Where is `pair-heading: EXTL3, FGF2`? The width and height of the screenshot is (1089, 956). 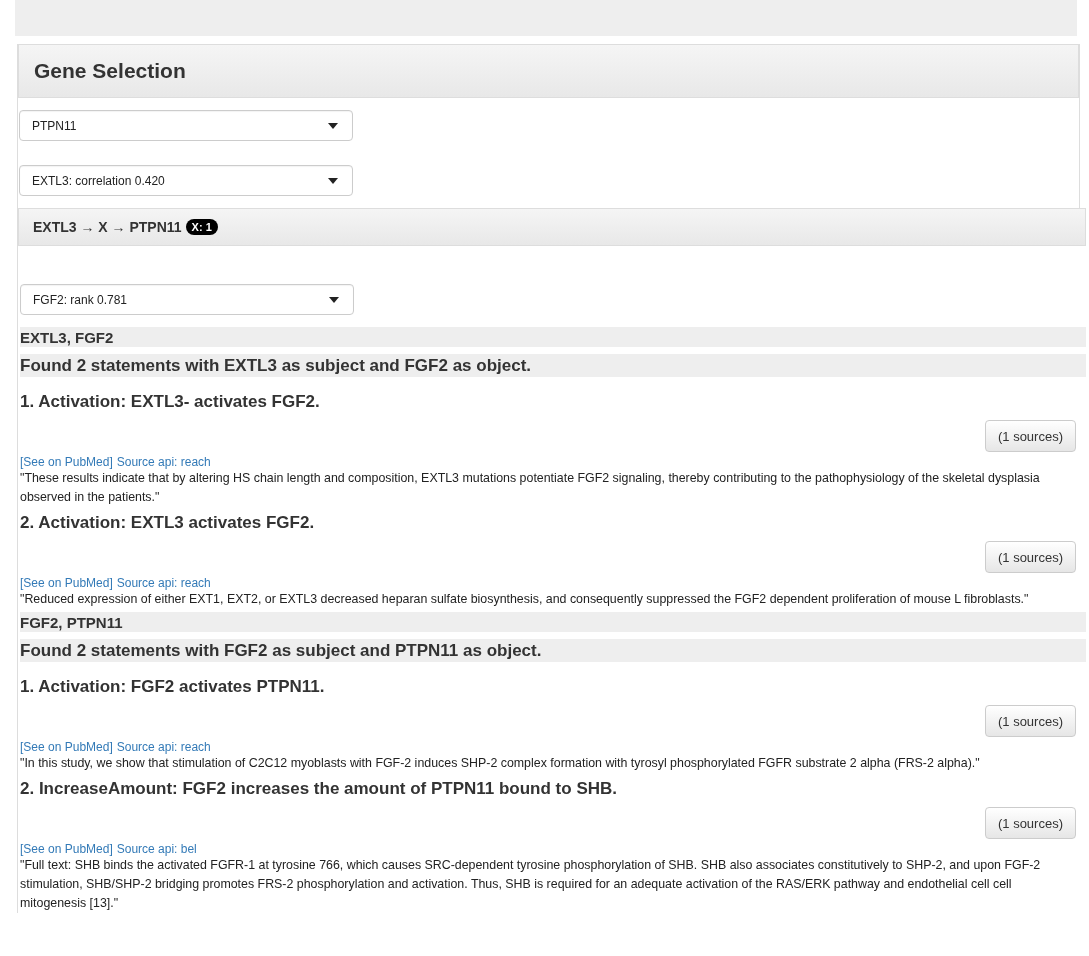
pair-heading: EXTL3, FGF2 is located at coordinates (553, 337).